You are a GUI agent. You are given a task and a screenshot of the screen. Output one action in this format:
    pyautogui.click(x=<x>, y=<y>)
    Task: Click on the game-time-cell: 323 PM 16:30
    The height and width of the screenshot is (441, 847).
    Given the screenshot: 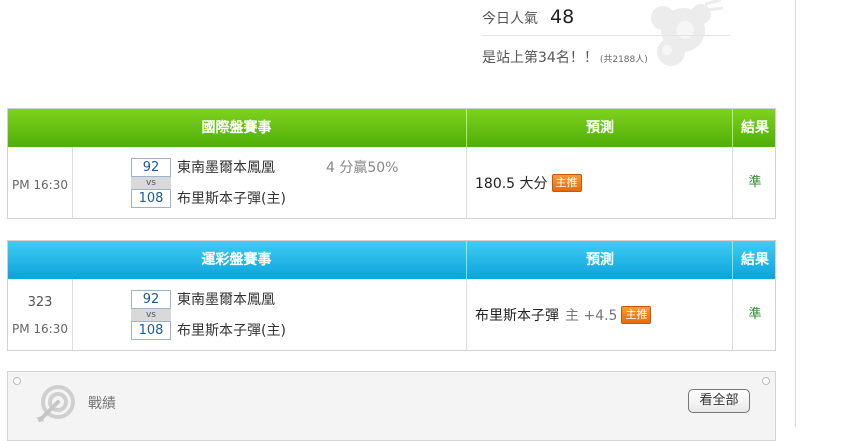 What is the action you would take?
    pyautogui.click(x=40, y=314)
    